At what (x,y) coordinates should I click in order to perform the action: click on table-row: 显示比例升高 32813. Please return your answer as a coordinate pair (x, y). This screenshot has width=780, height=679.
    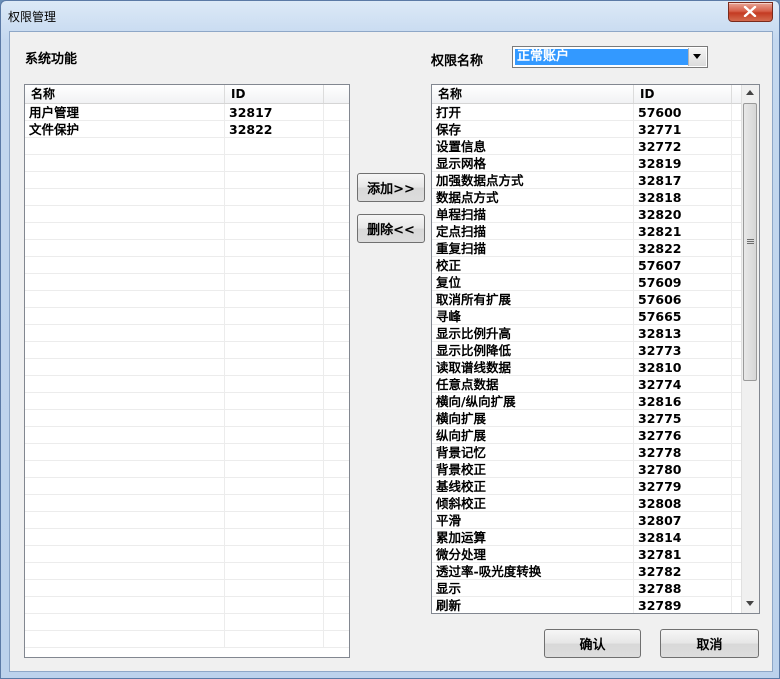
    Looking at the image, I should click on (587, 333).